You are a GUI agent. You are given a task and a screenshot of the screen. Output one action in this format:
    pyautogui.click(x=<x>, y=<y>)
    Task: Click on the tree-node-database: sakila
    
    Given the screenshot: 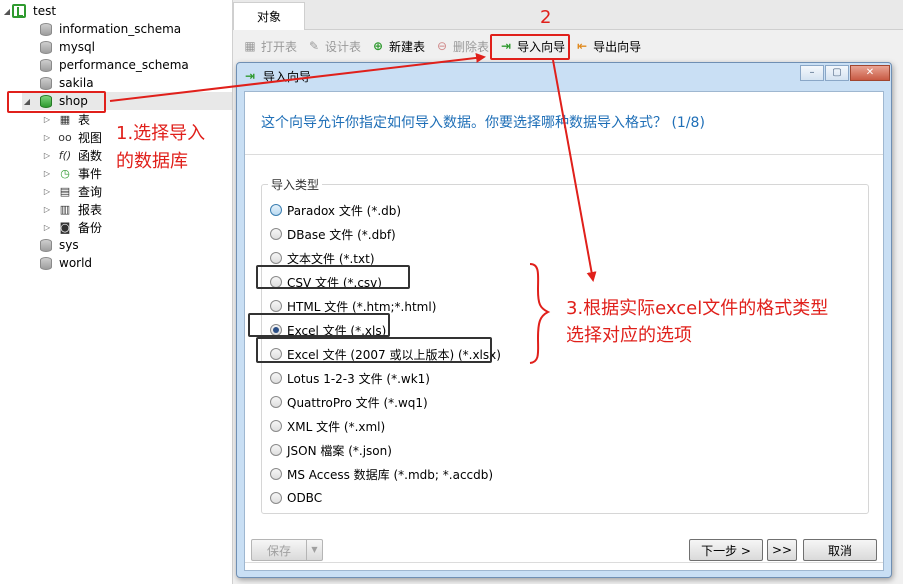 What is the action you would take?
    pyautogui.click(x=67, y=83)
    